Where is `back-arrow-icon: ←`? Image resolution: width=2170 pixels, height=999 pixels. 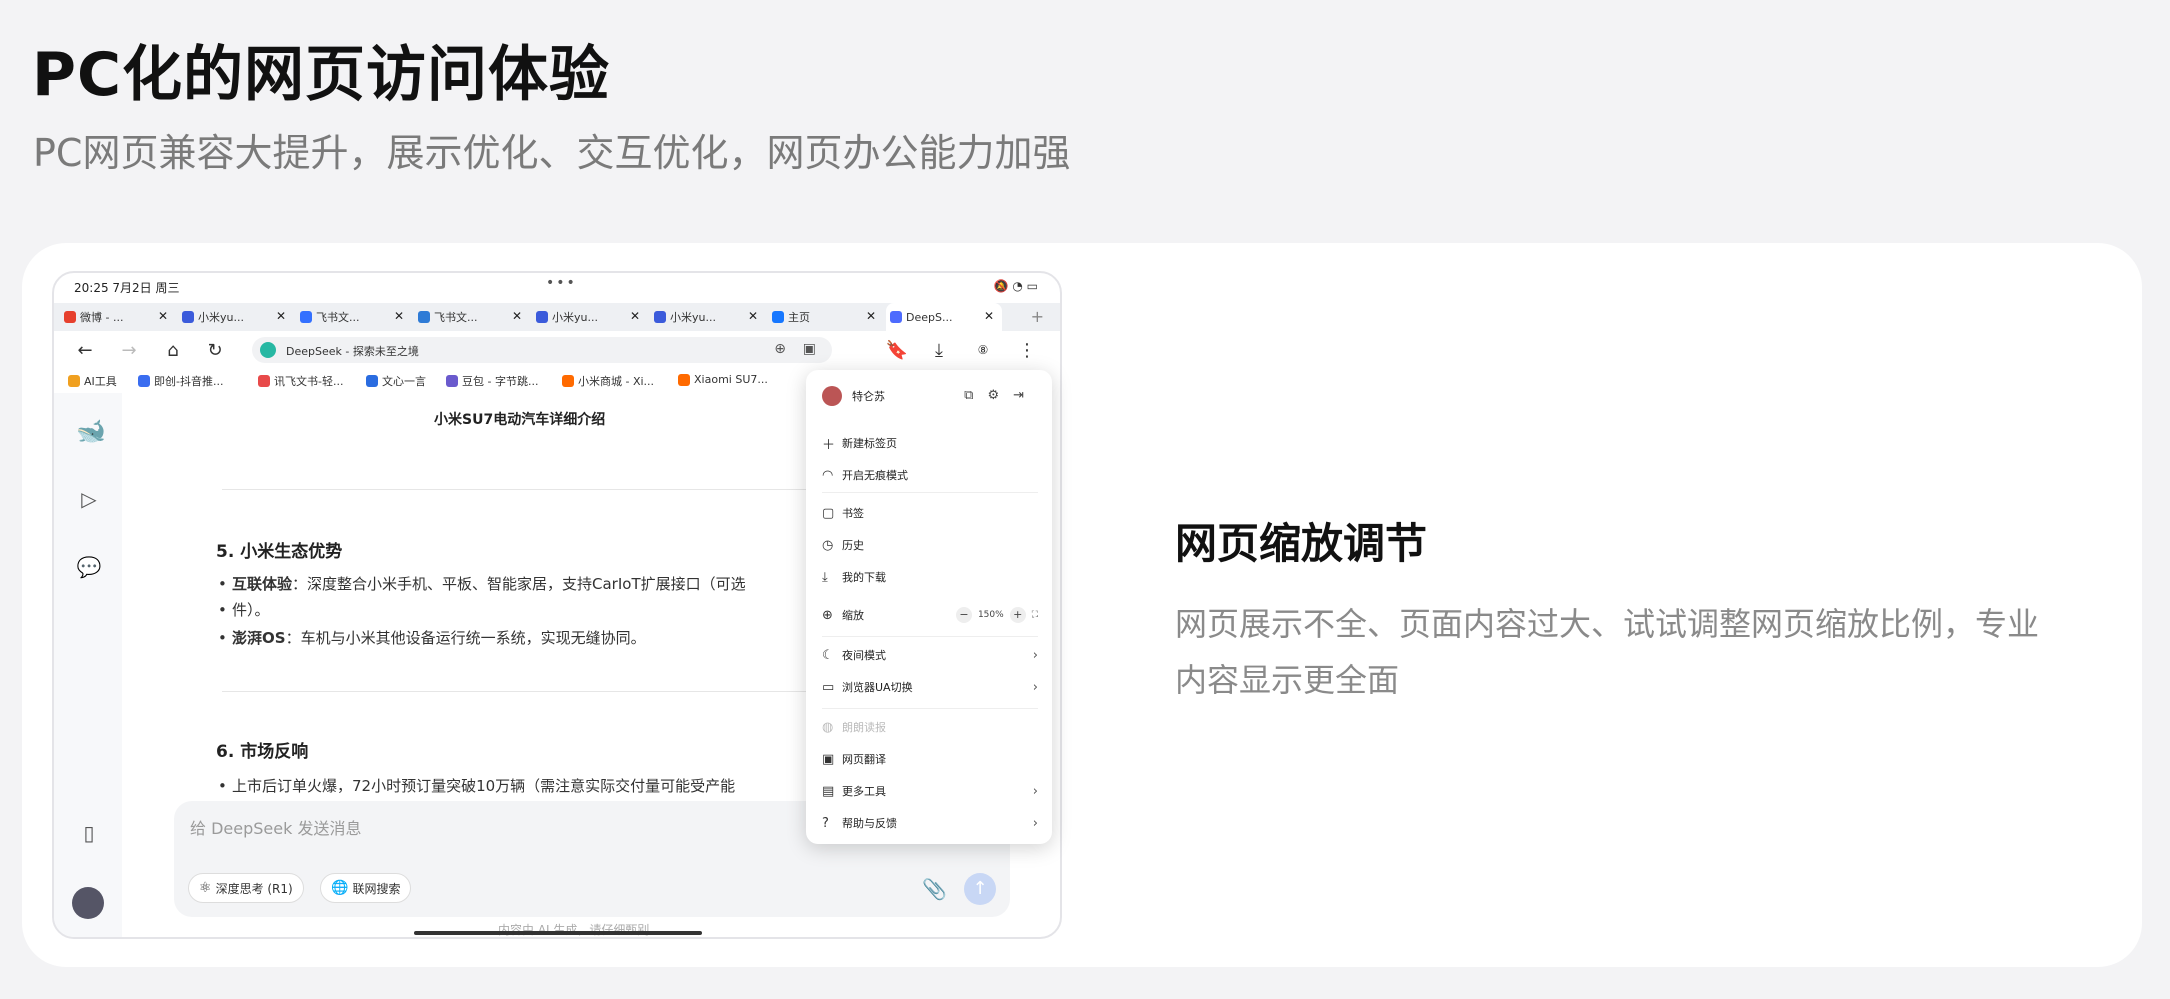 back-arrow-icon: ← is located at coordinates (85, 350).